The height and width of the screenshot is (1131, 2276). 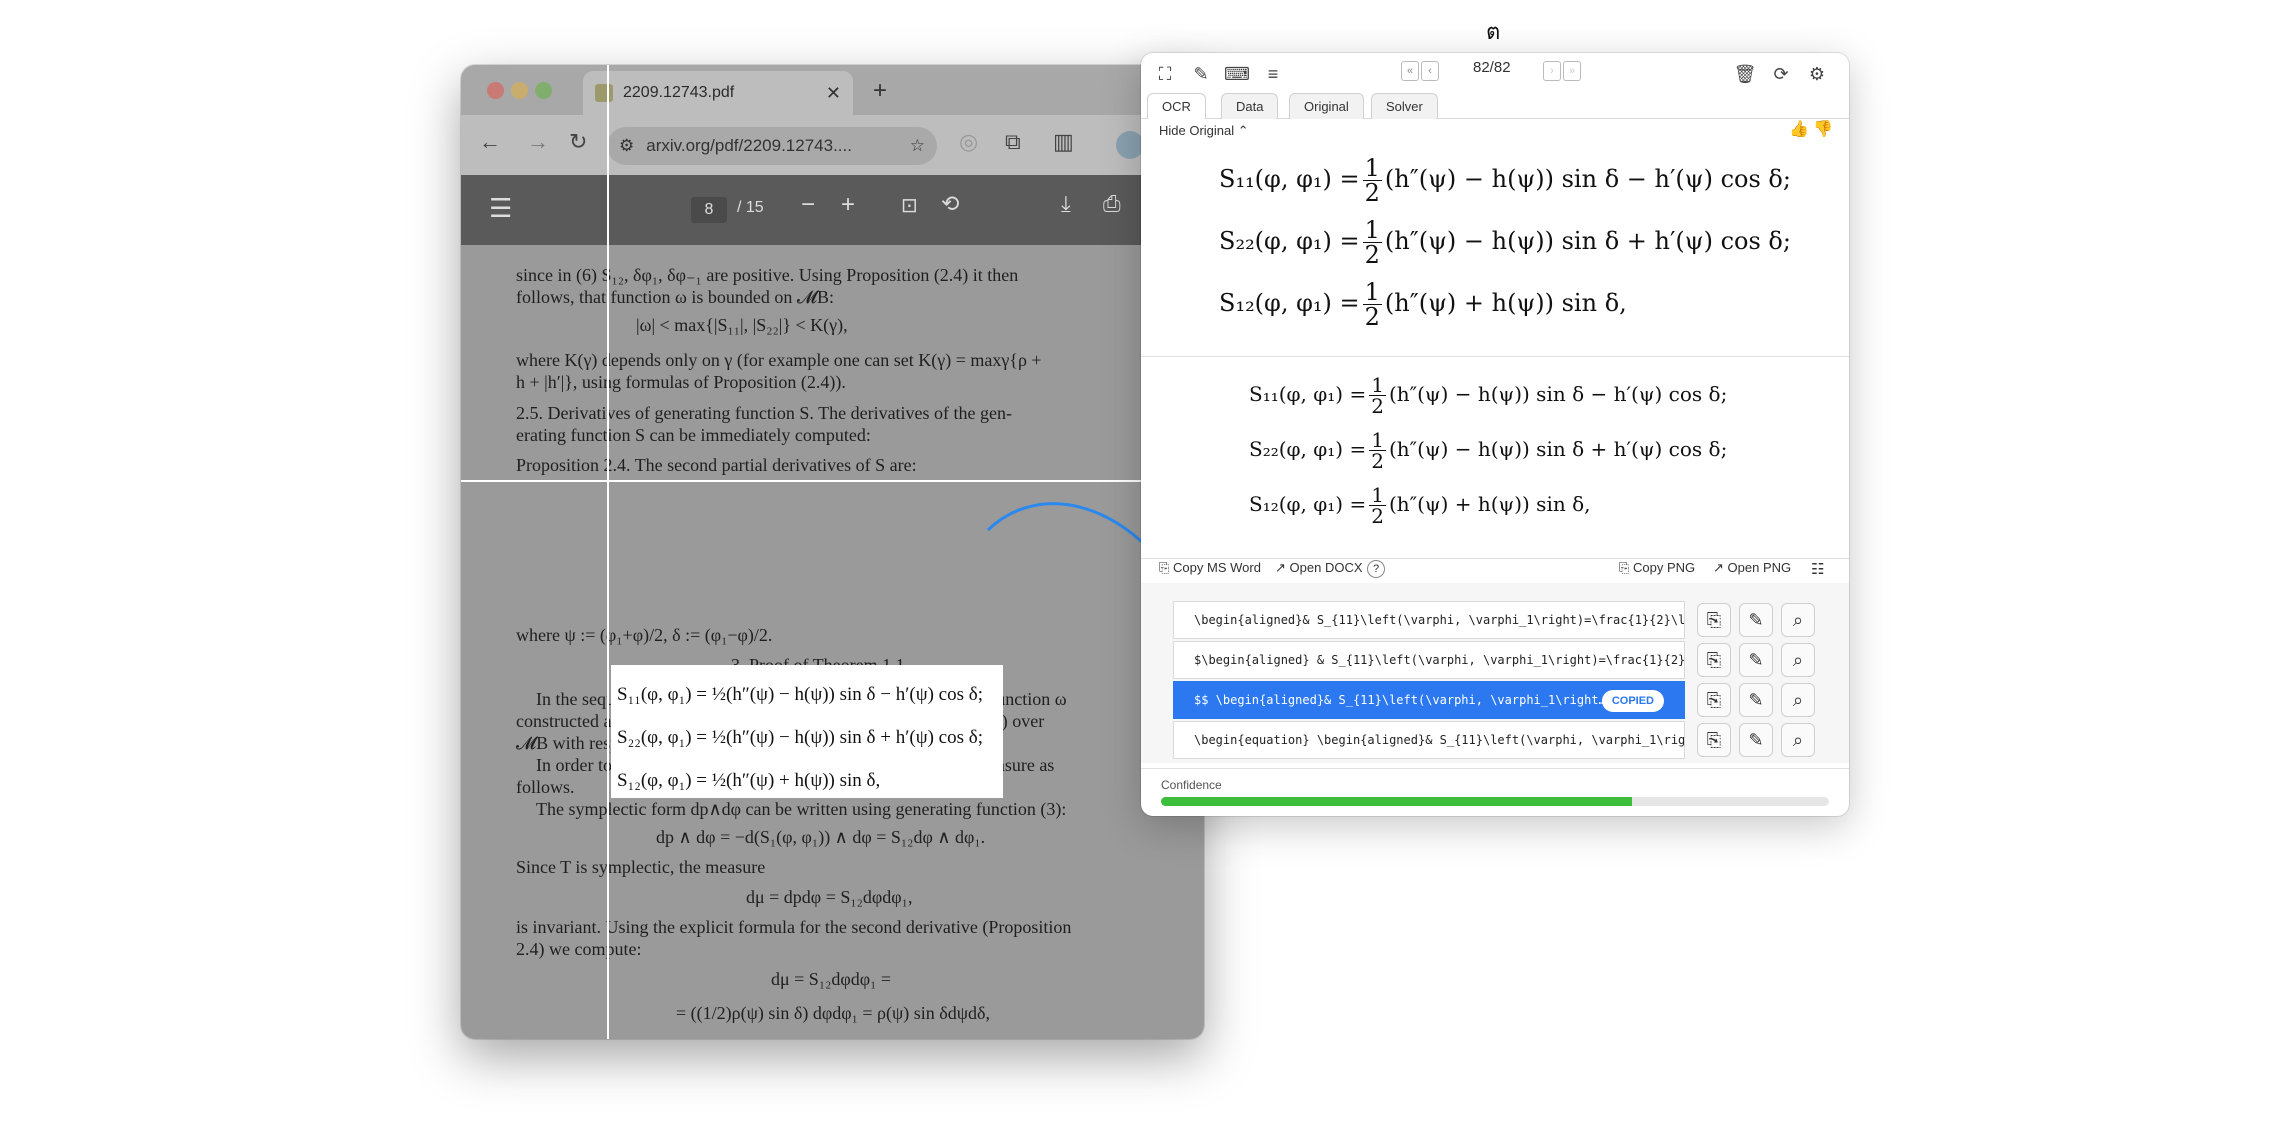 What do you see at coordinates (833, 93) in the screenshot?
I see `close-tab-icon: ✕` at bounding box center [833, 93].